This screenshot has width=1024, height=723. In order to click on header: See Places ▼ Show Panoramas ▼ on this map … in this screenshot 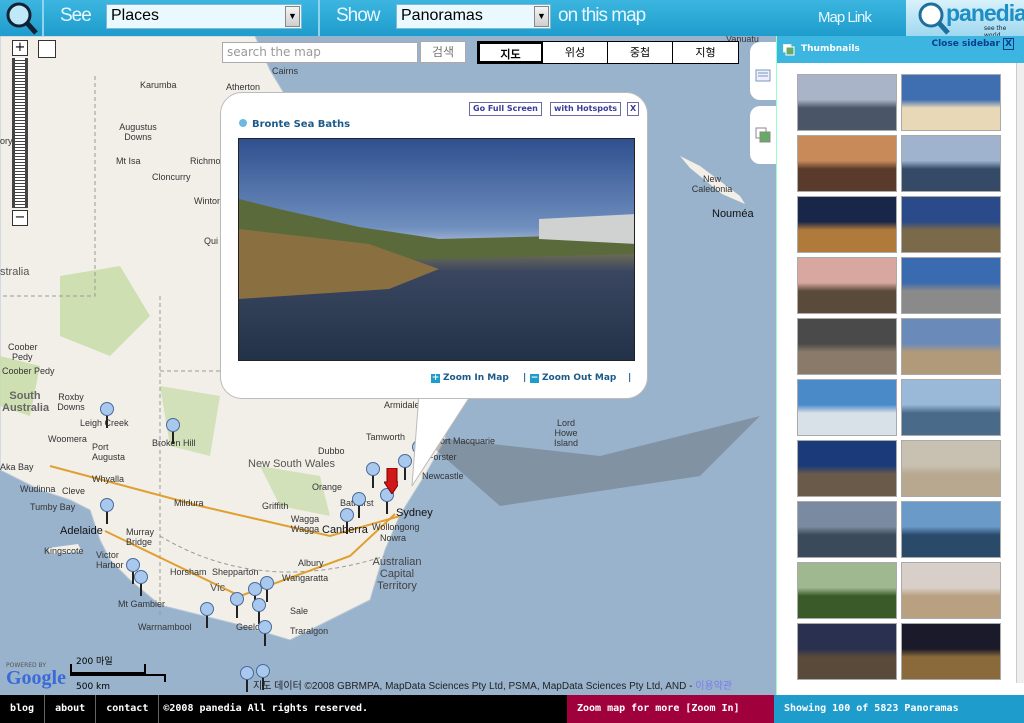, I will do `click(512, 19)`.